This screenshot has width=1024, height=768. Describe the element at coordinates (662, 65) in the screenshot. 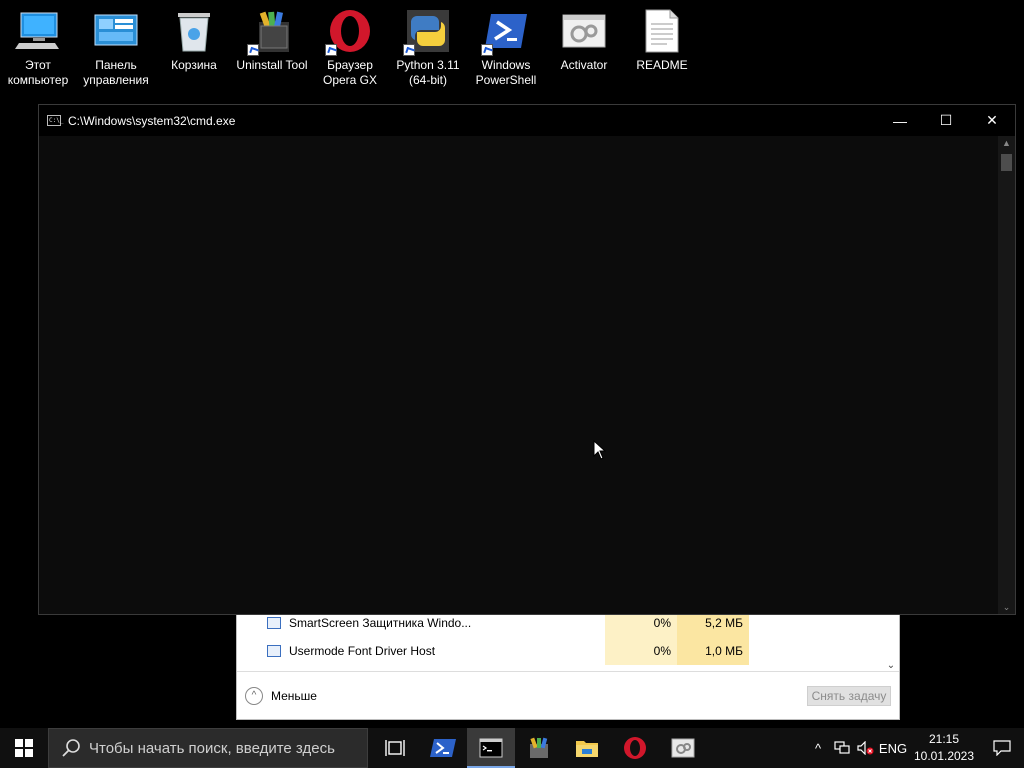

I see `desktop-icon-label: README` at that location.